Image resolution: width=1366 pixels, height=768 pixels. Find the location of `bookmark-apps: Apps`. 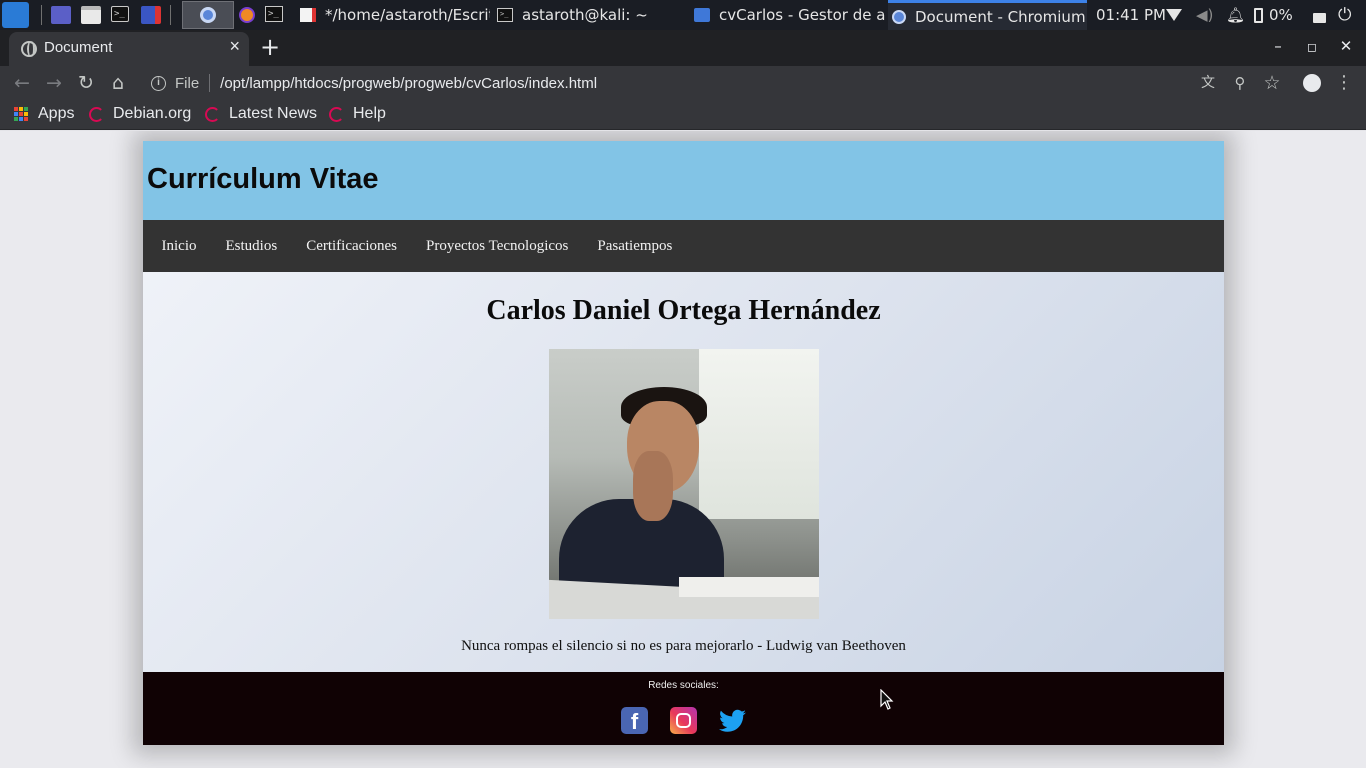

bookmark-apps: Apps is located at coordinates (44, 114).